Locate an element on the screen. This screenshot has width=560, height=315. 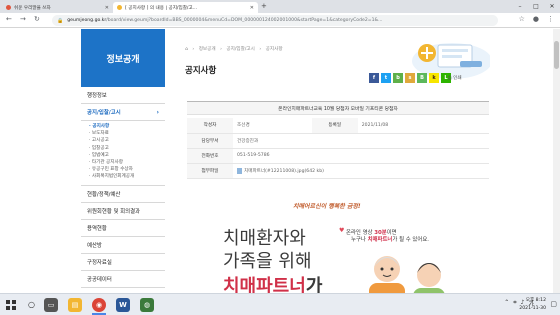
browser-tab-1: 쉬운 우리말을 쓰자 ✕ is located at coordinates (57, 7).